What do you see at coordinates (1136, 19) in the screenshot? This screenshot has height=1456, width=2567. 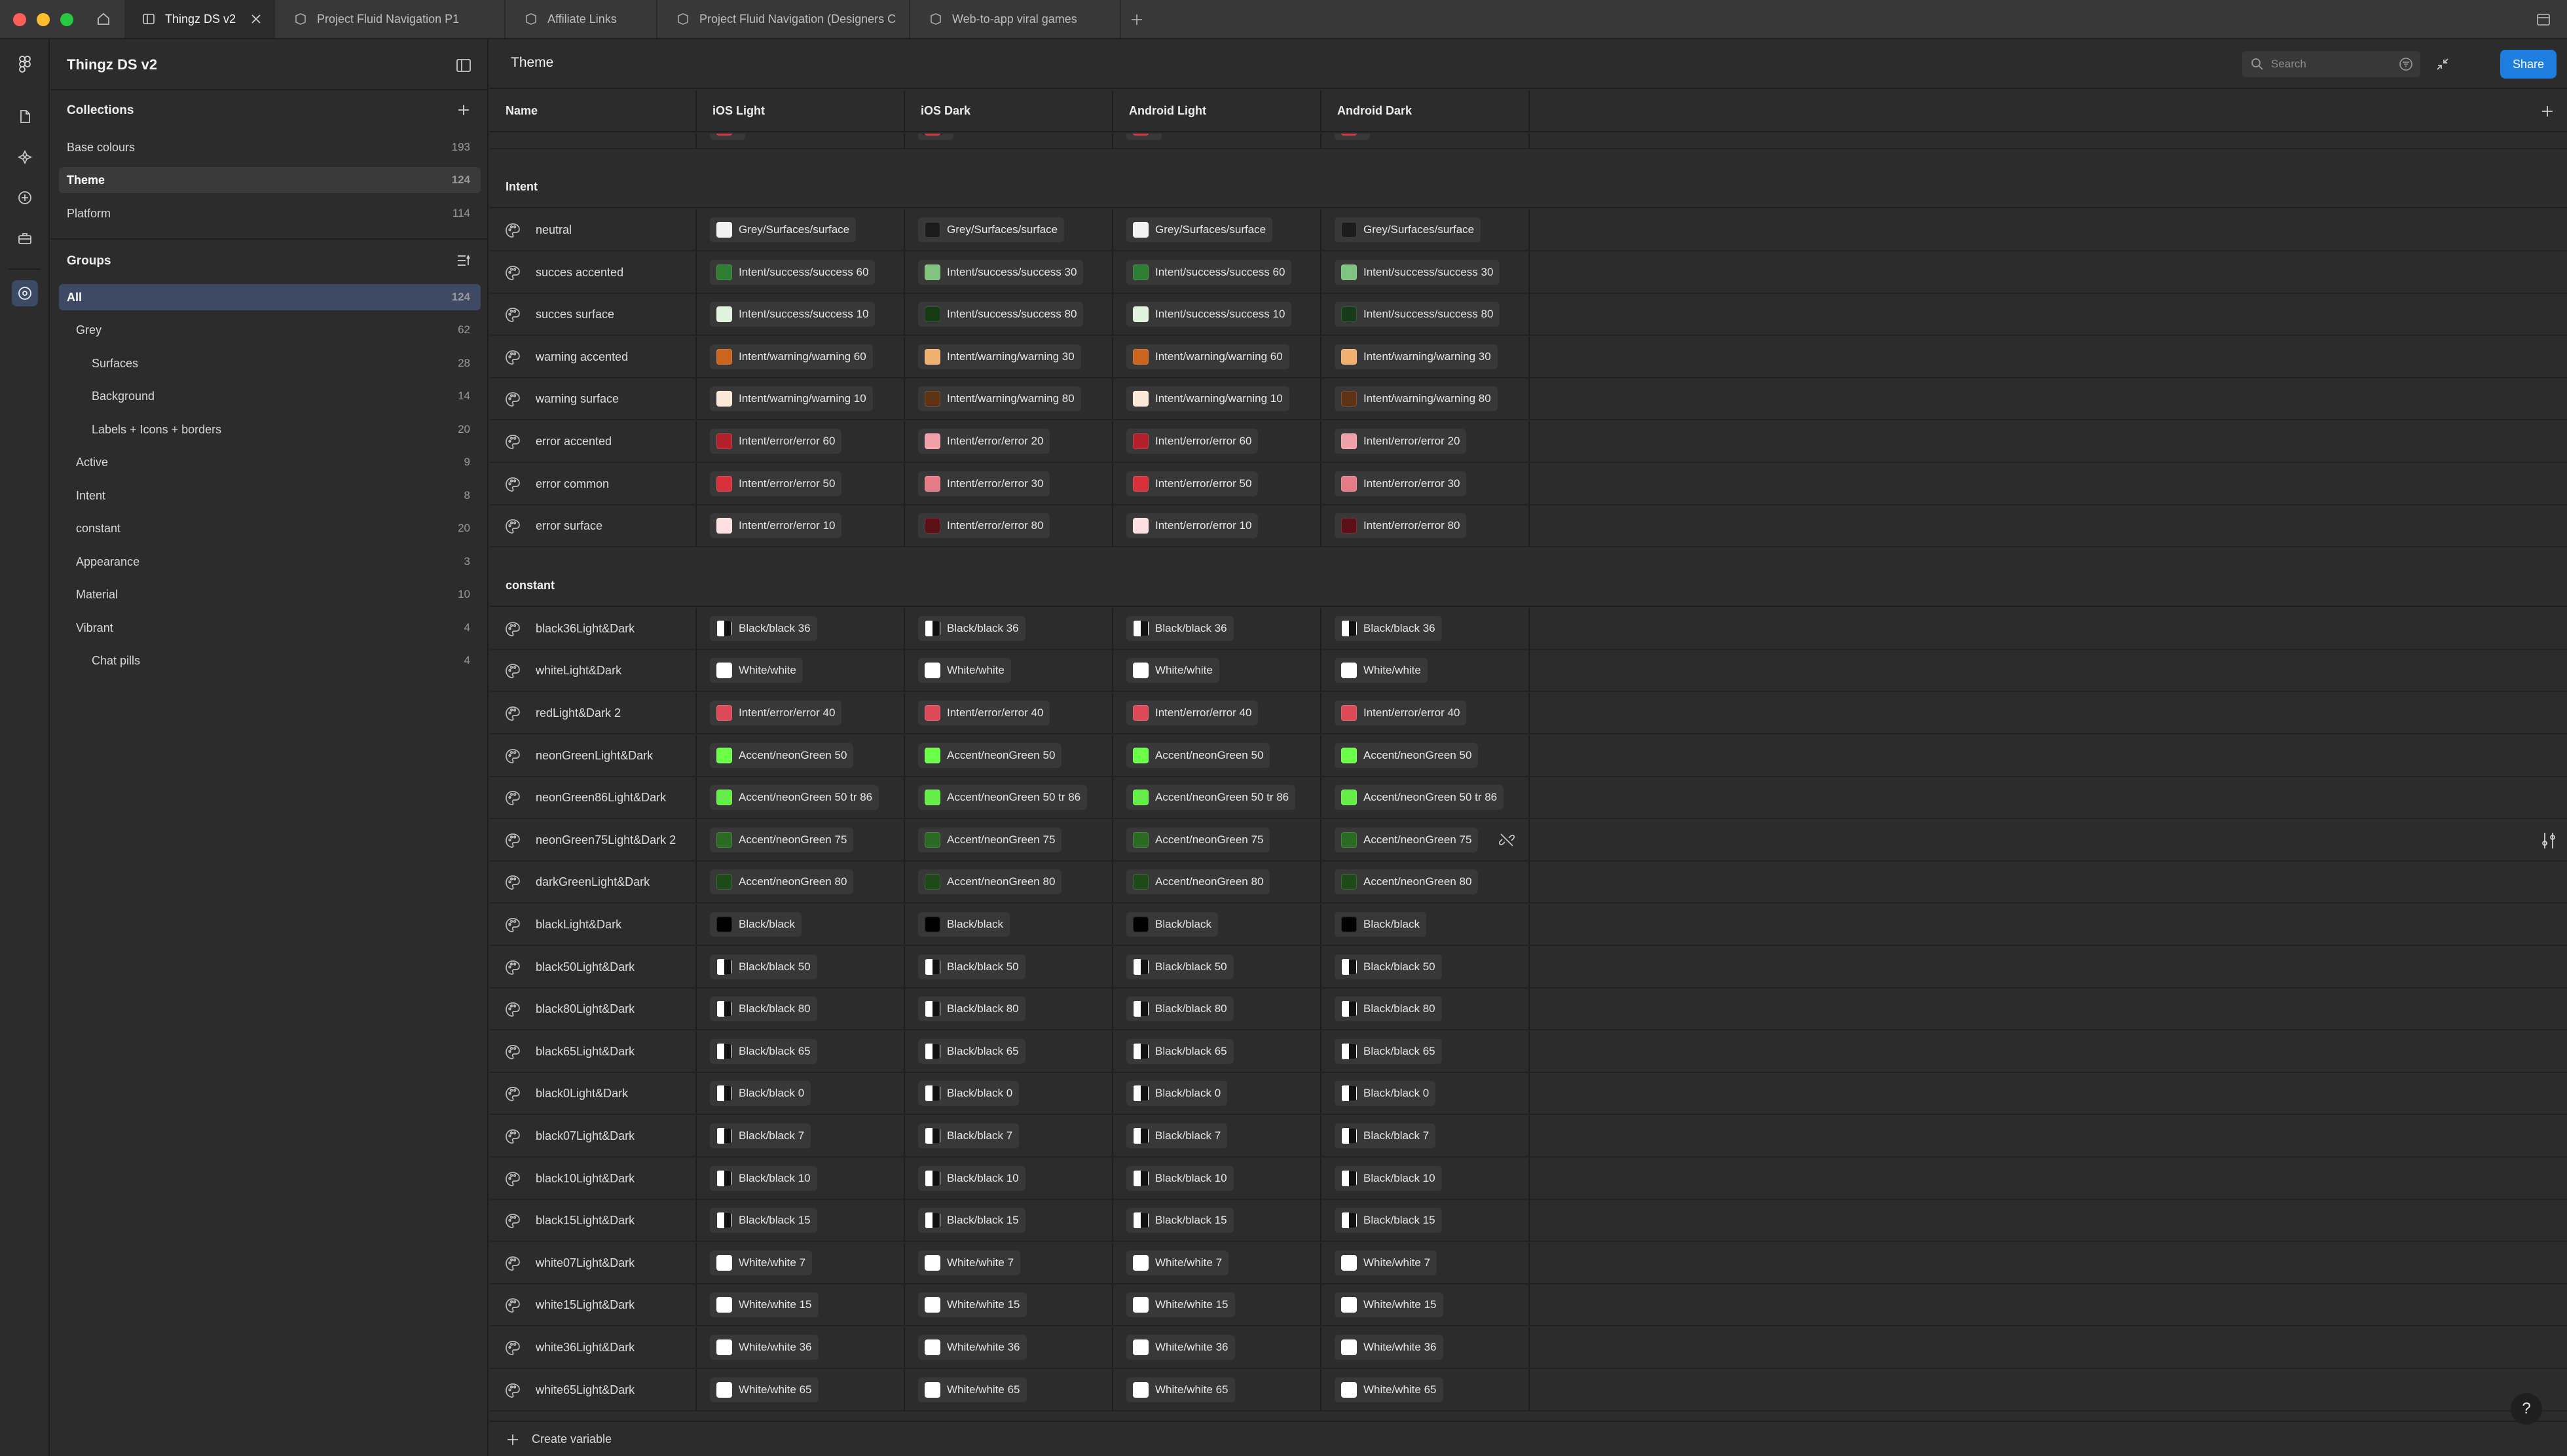 I see `new-tab-icon` at bounding box center [1136, 19].